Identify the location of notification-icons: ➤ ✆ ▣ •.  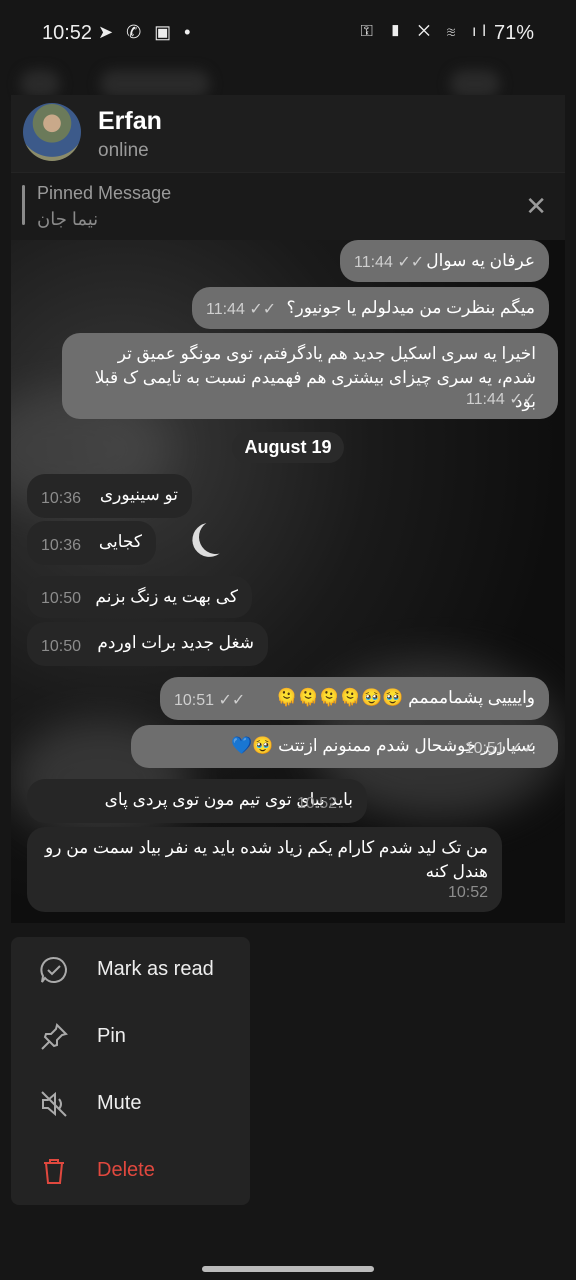
(146, 32).